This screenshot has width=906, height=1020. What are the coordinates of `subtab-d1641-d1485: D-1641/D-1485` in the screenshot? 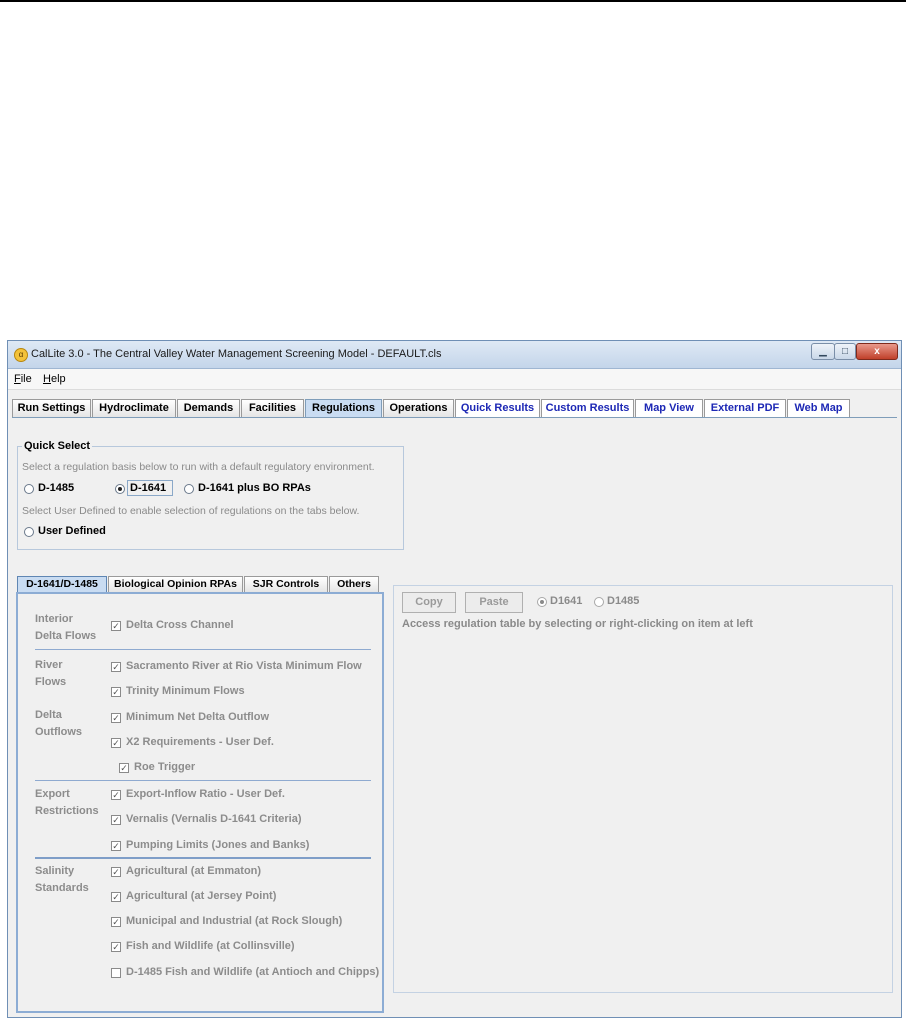 It's located at (62, 584).